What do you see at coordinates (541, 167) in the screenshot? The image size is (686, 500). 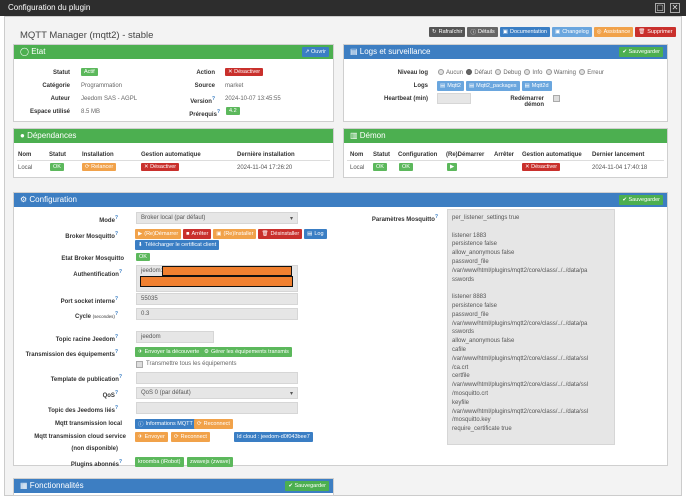 I see `demon-deactivate-button: ✕ Désactiver` at bounding box center [541, 167].